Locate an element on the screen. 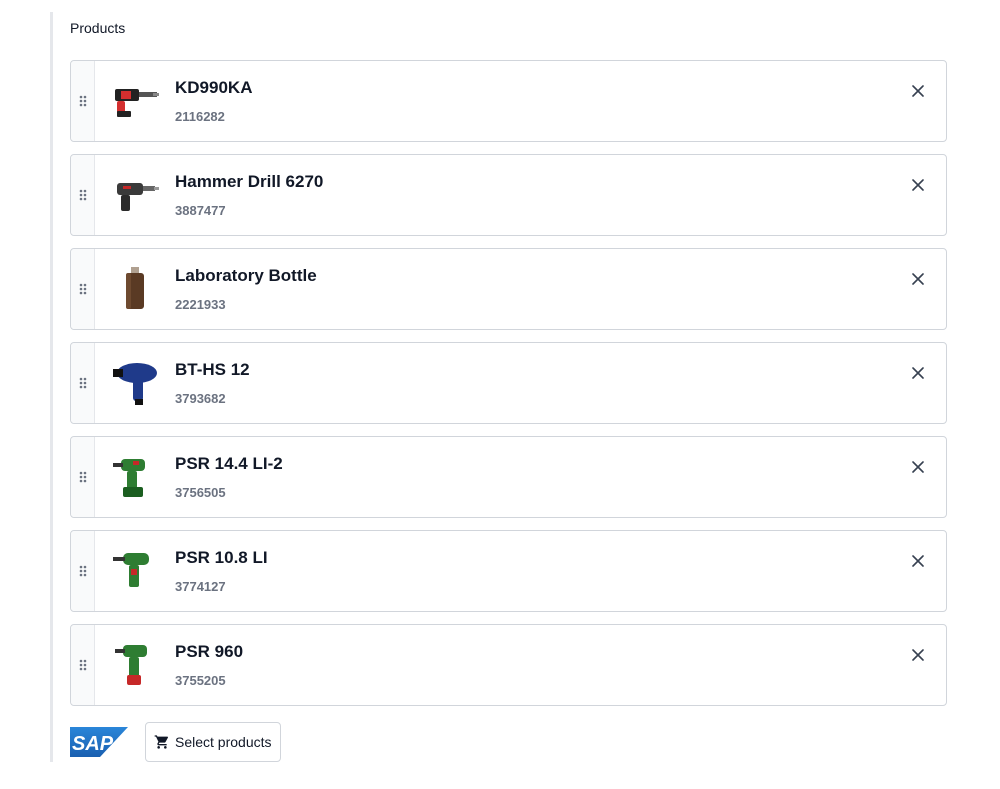 The image size is (1000, 789). sap-logo: SAP is located at coordinates (99, 742).